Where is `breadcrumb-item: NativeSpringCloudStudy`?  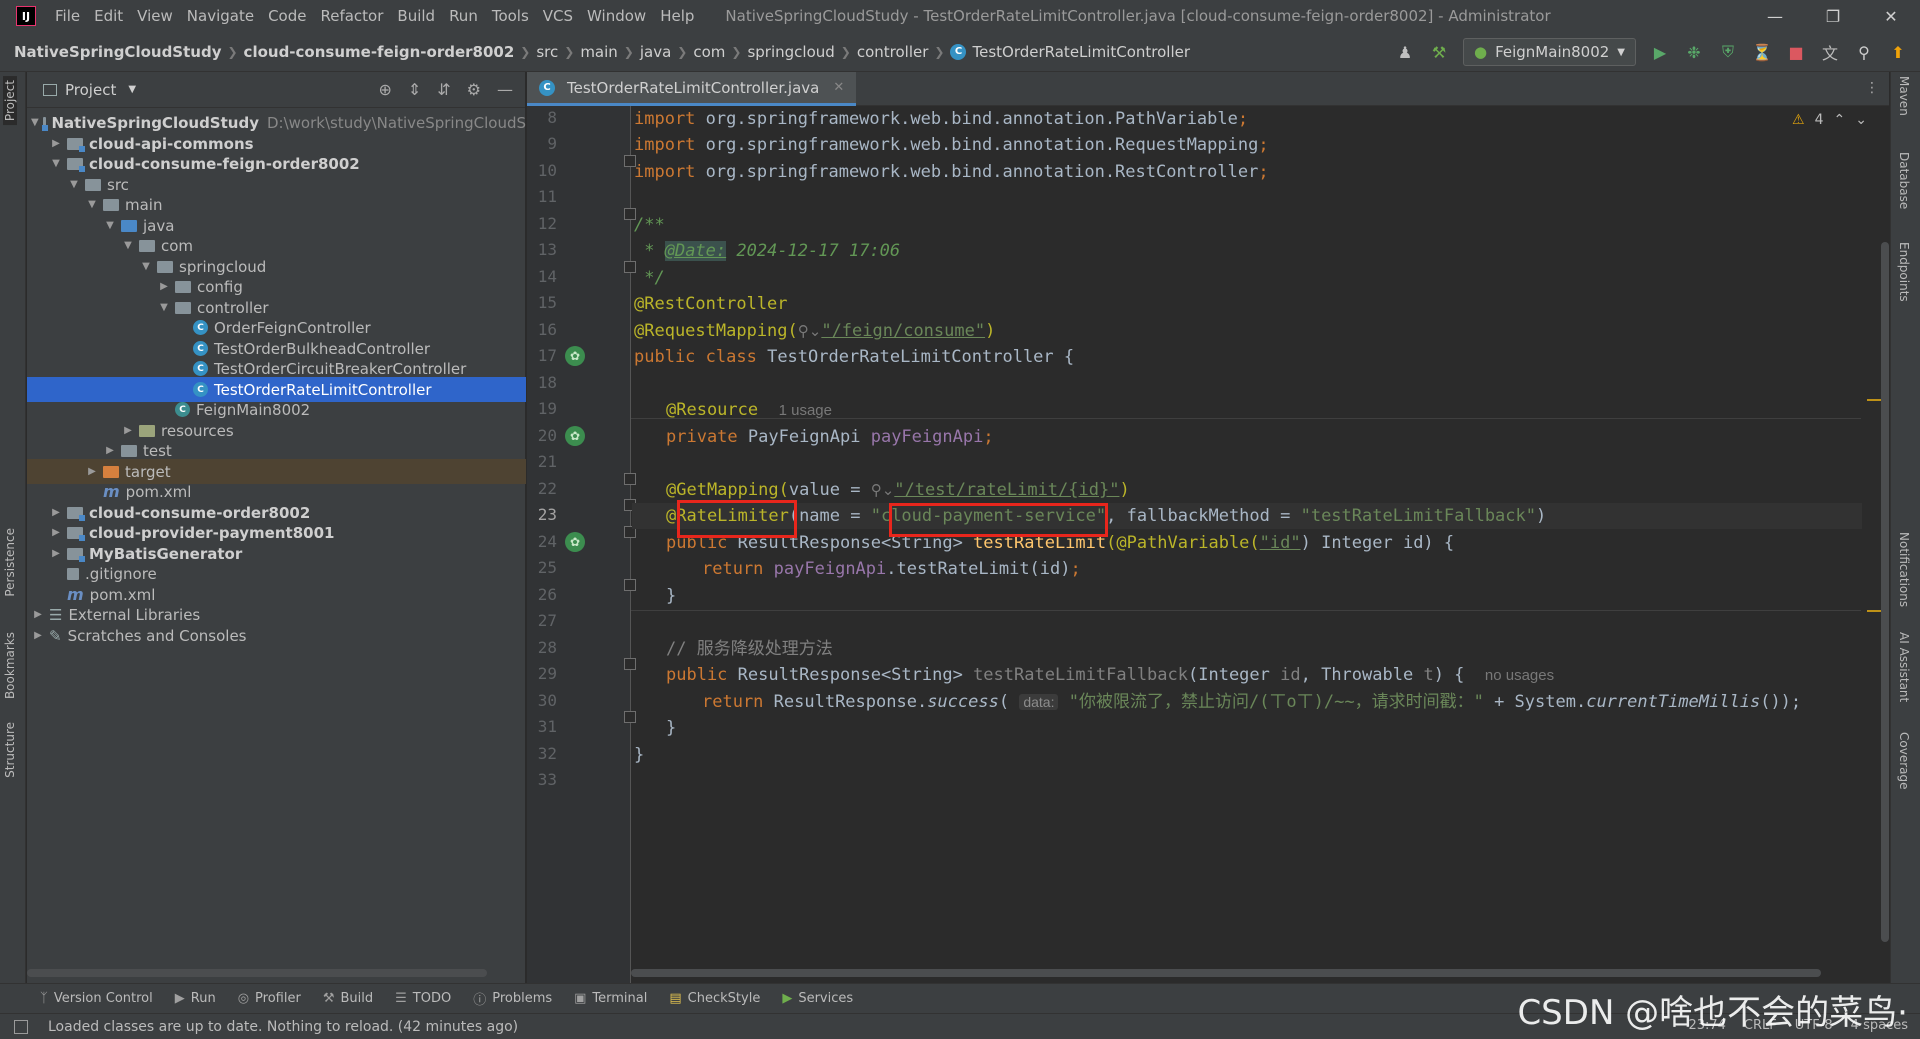
breadcrumb-item: NativeSpringCloudStudy is located at coordinates (117, 52).